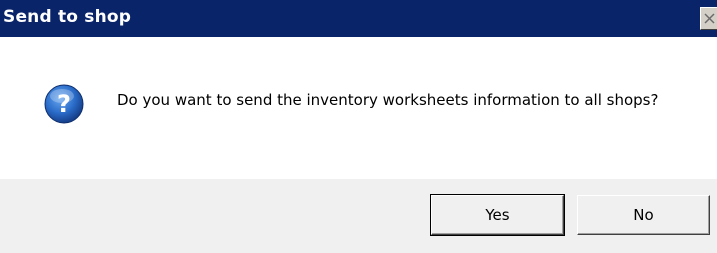 Image resolution: width=717 pixels, height=253 pixels. Describe the element at coordinates (497, 215) in the screenshot. I see `yes-button: Yes` at that location.